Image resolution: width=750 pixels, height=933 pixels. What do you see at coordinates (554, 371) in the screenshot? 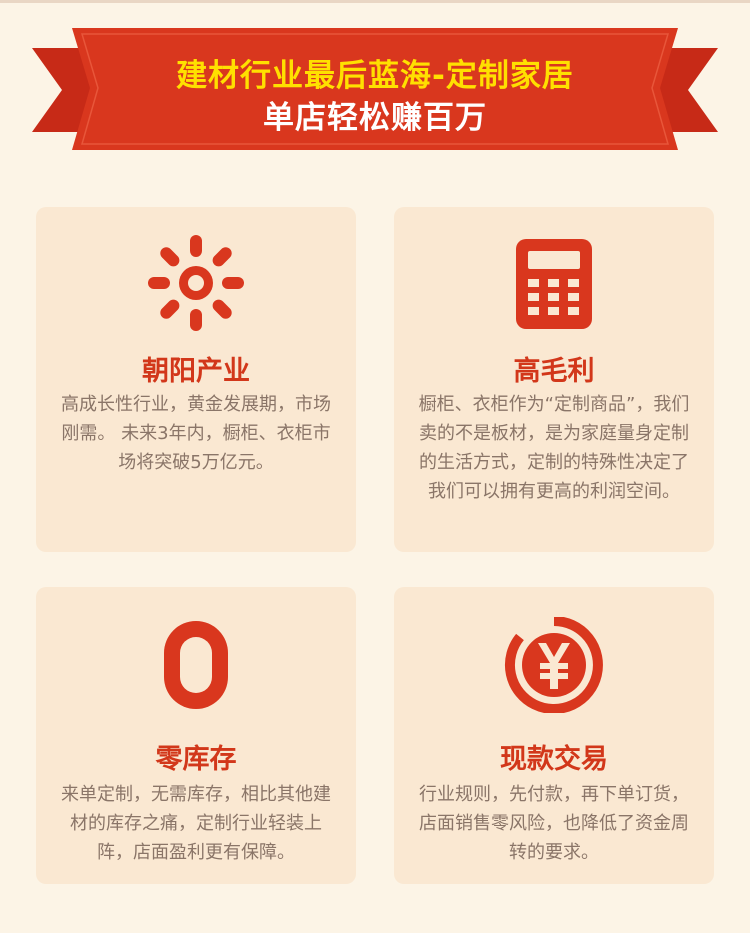
I see `card-title: 高毛利` at bounding box center [554, 371].